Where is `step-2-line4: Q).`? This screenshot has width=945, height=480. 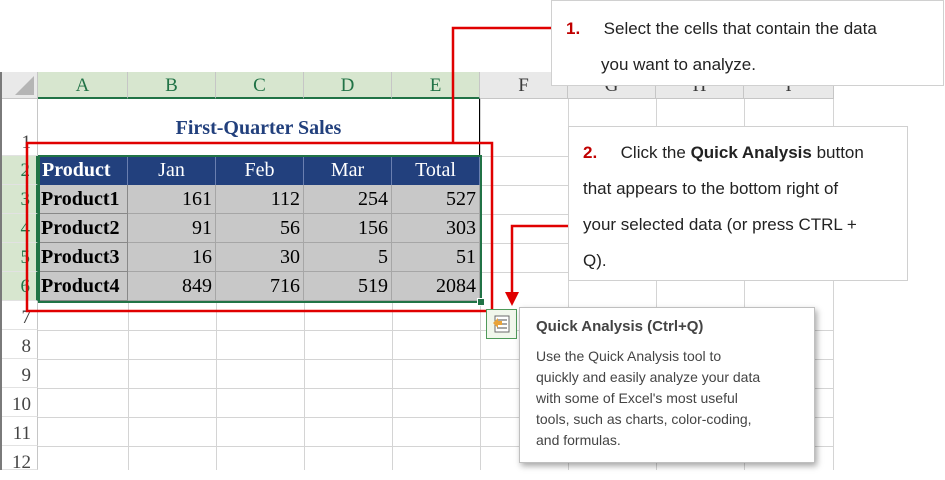 step-2-line4: Q). is located at coordinates (595, 260).